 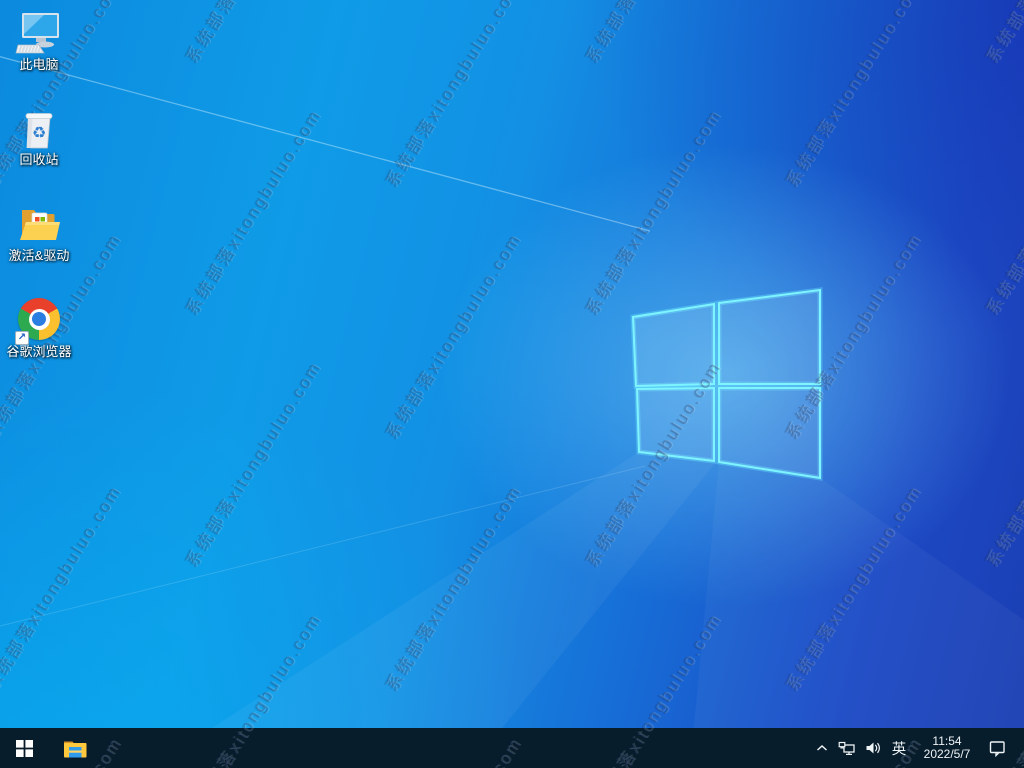 I want to click on tray-overflow-button, so click(x=822, y=748).